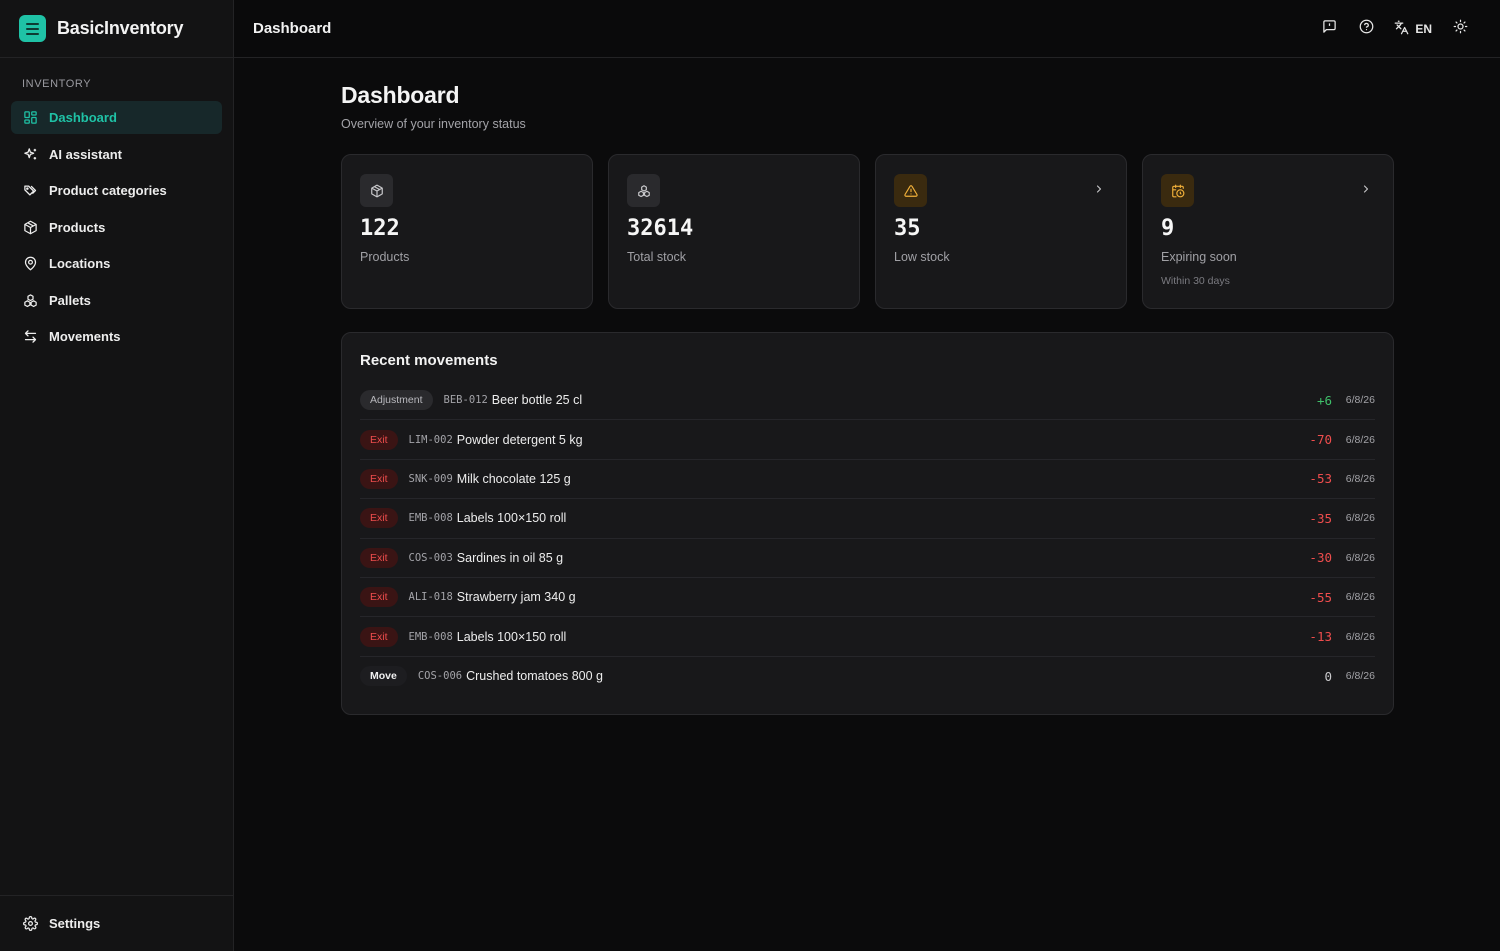 The height and width of the screenshot is (951, 1500). I want to click on sidebar-item-settings: Settings, so click(61, 923).